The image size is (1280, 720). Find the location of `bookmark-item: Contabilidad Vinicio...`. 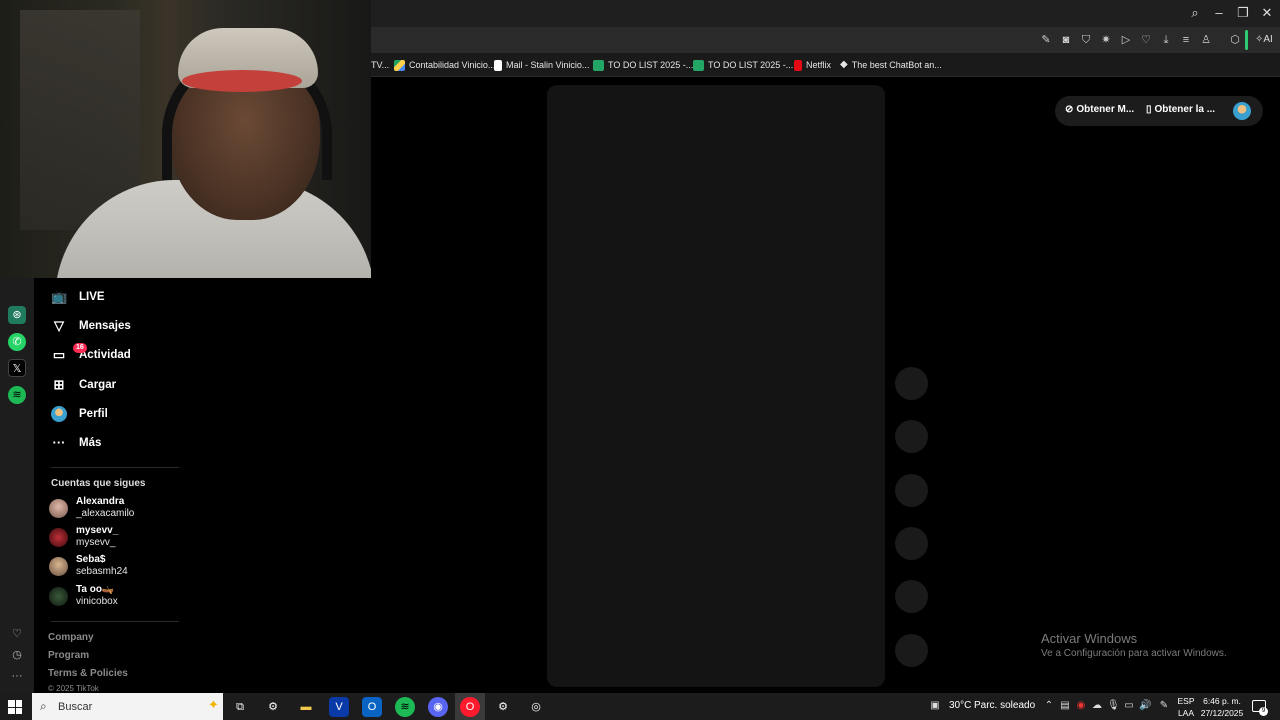

bookmark-item: Contabilidad Vinicio... is located at coordinates (444, 65).